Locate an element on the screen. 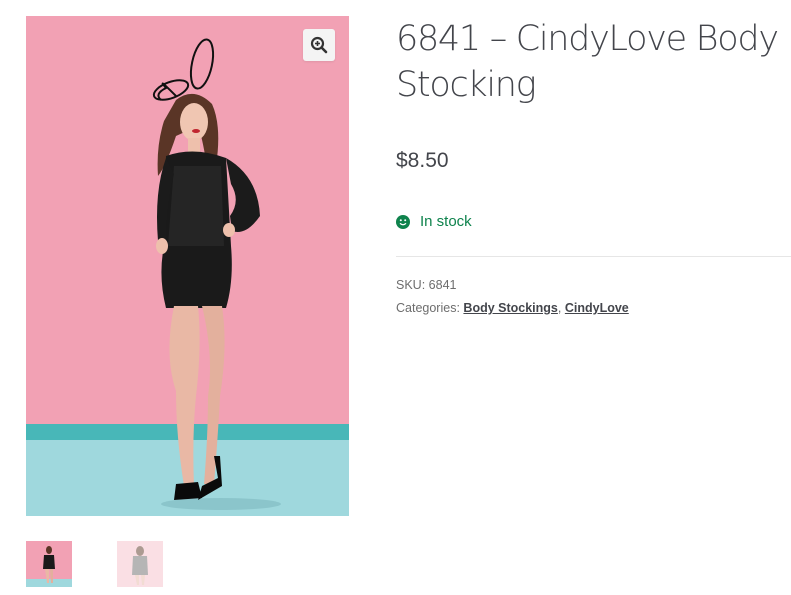 This screenshot has height=595, width=791. smiley-icon is located at coordinates (403, 221).